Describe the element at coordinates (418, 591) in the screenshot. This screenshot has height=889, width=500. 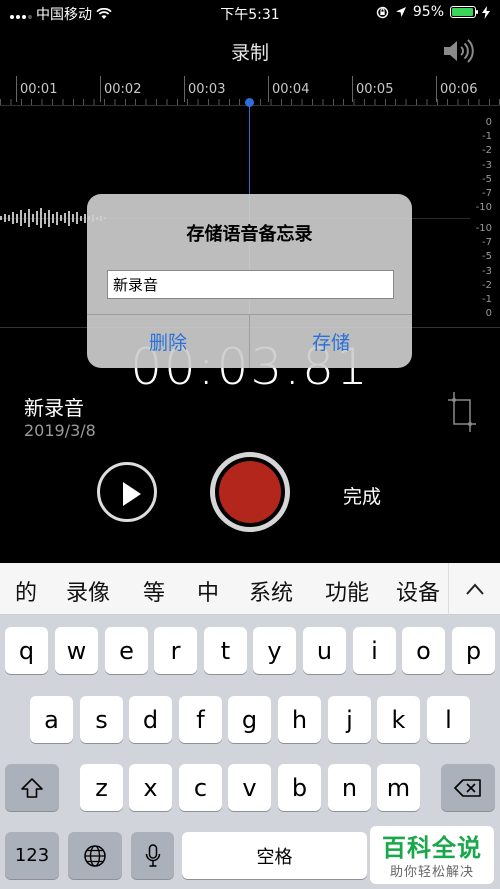
I see `candidate-word: 设备` at that location.